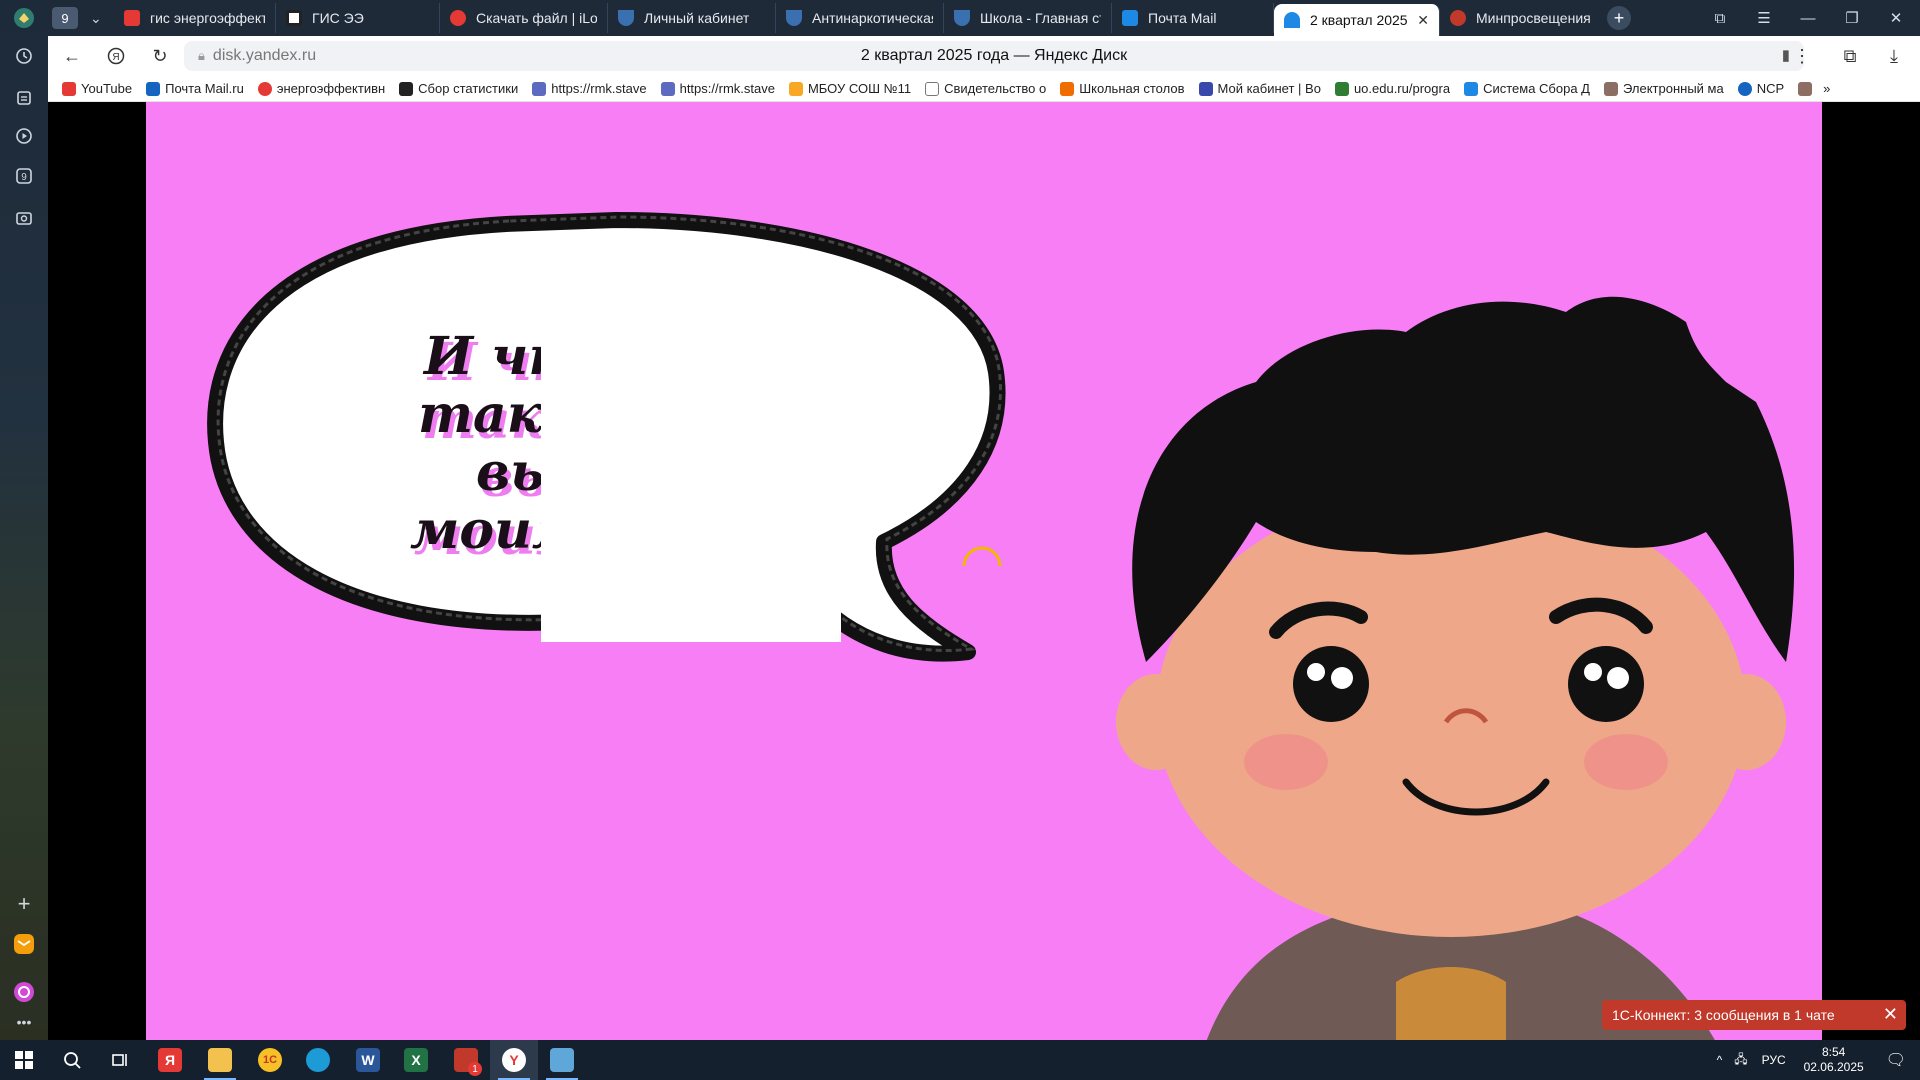  Describe the element at coordinates (667, 88) in the screenshot. I see `rmk-icon` at that location.